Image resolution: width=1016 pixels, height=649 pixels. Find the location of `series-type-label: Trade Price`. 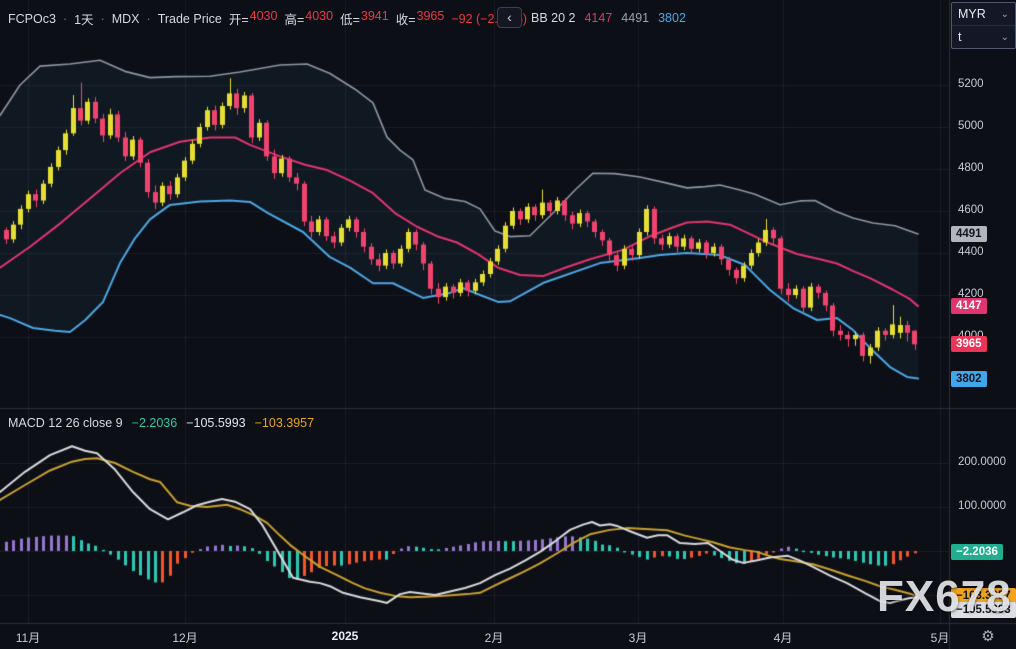

series-type-label: Trade Price is located at coordinates (189, 18).